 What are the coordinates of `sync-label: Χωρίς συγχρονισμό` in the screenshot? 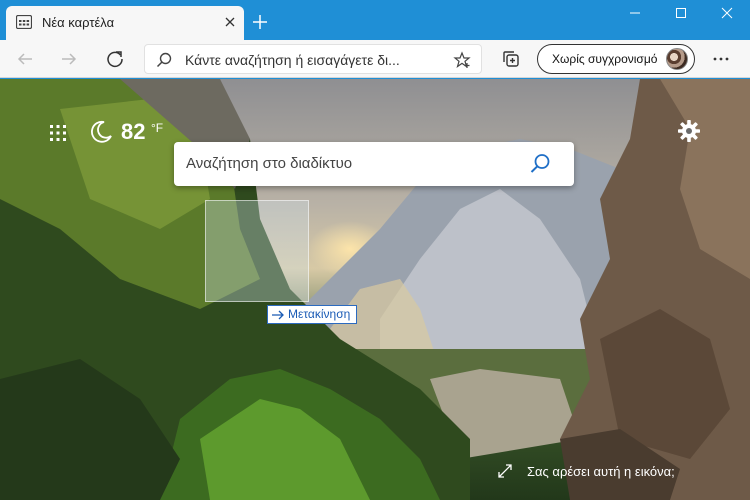 It's located at (605, 59).